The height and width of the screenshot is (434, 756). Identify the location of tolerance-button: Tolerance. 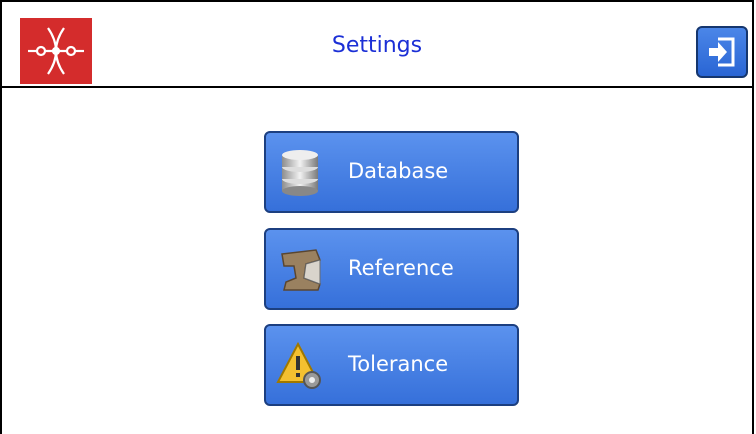
(391, 365).